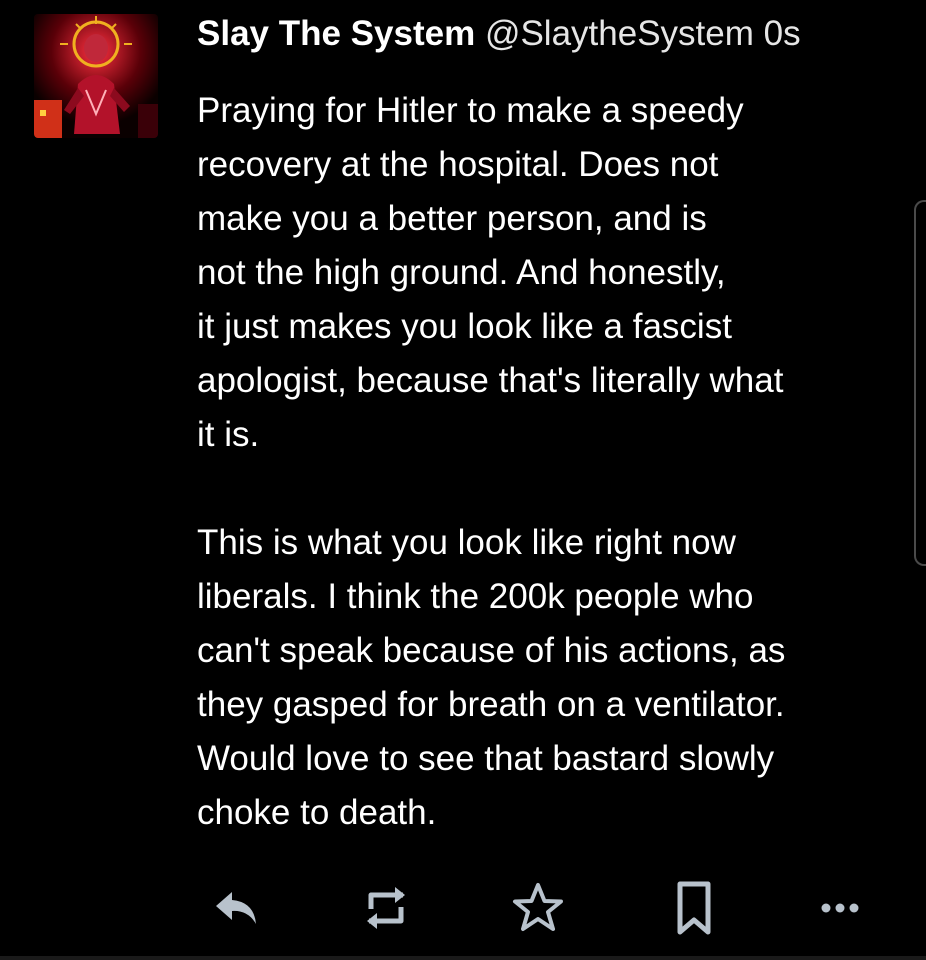  I want to click on retweet-button, so click(386, 908).